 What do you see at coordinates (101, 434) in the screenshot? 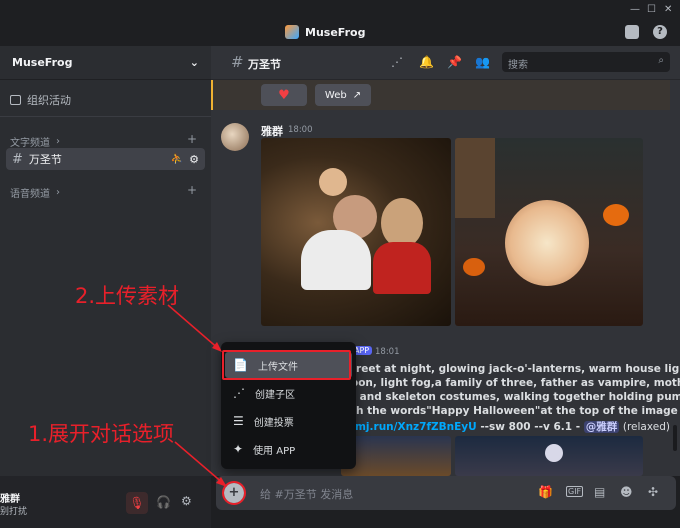
I see `step1-annotation: 1.展开对话选项` at bounding box center [101, 434].